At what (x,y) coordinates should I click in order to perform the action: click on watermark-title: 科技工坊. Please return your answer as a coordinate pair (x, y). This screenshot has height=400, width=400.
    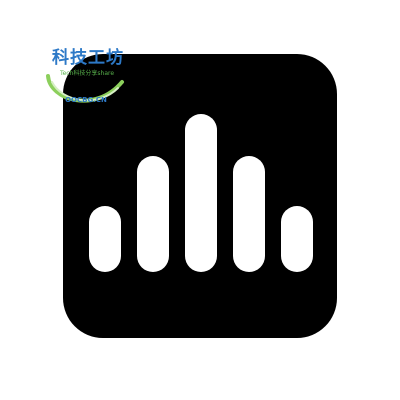
    Looking at the image, I should click on (88, 58).